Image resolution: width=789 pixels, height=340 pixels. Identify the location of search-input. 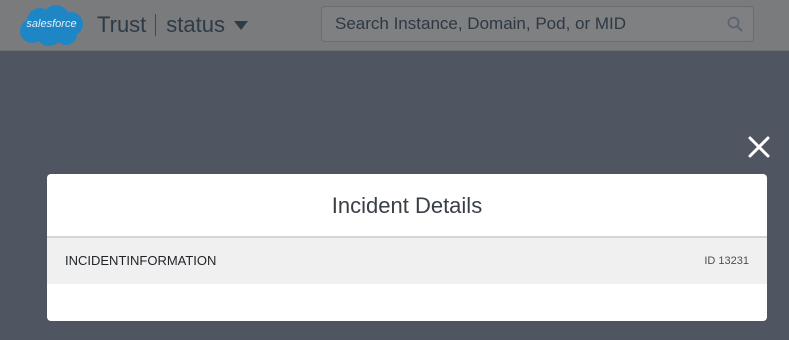
(519, 24).